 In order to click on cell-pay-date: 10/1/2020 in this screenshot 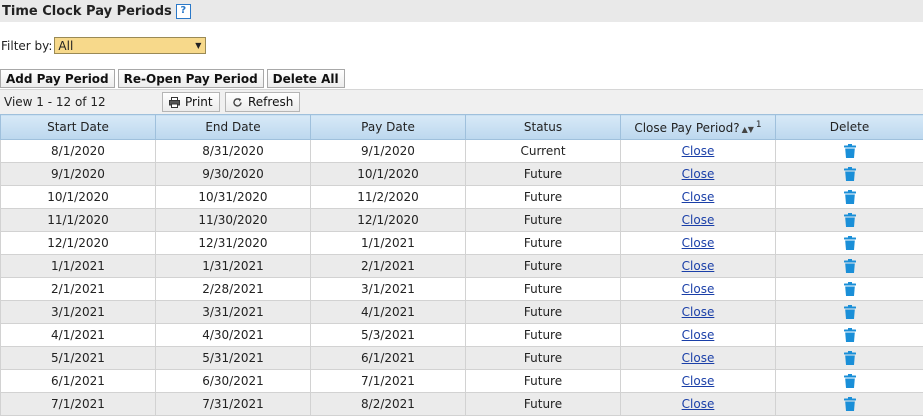, I will do `click(388, 174)`.